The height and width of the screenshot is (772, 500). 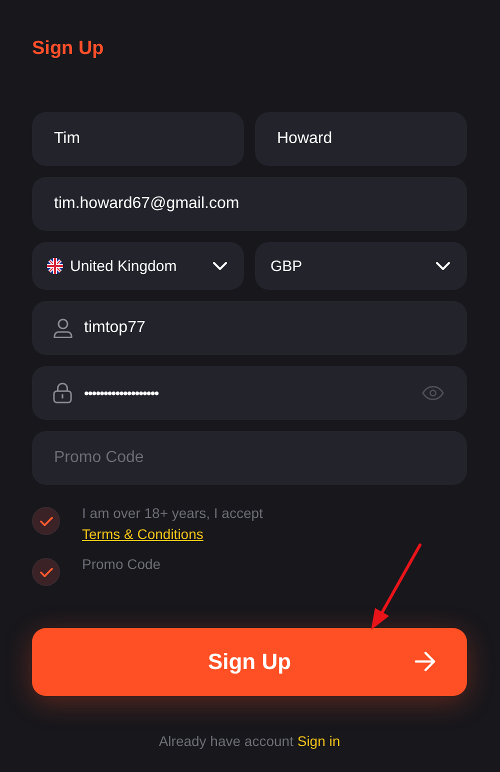 What do you see at coordinates (249, 204) in the screenshot?
I see `input-field: tim.howard67@gmail.com` at bounding box center [249, 204].